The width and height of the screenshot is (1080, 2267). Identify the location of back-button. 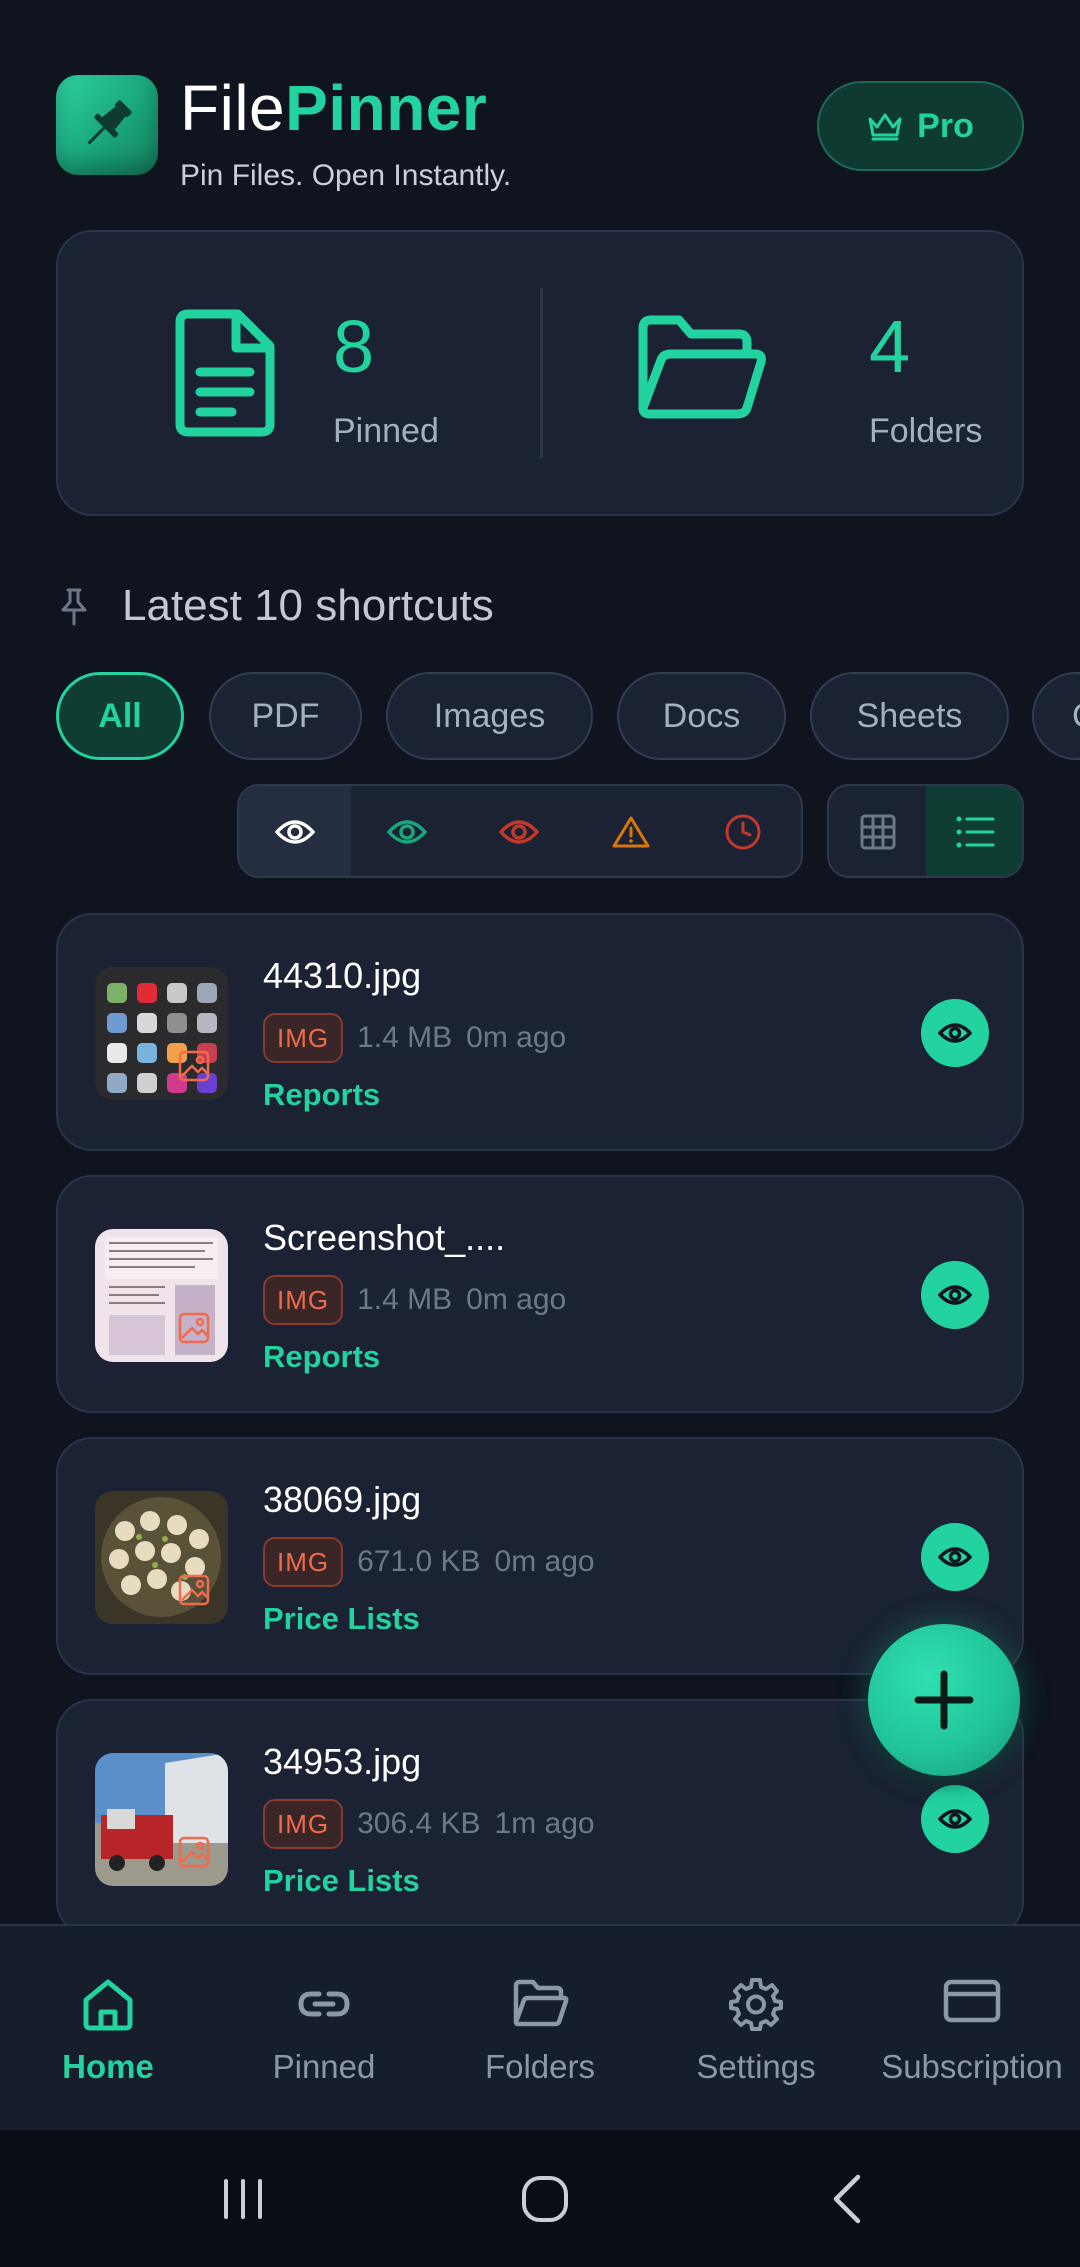
(846, 2198).